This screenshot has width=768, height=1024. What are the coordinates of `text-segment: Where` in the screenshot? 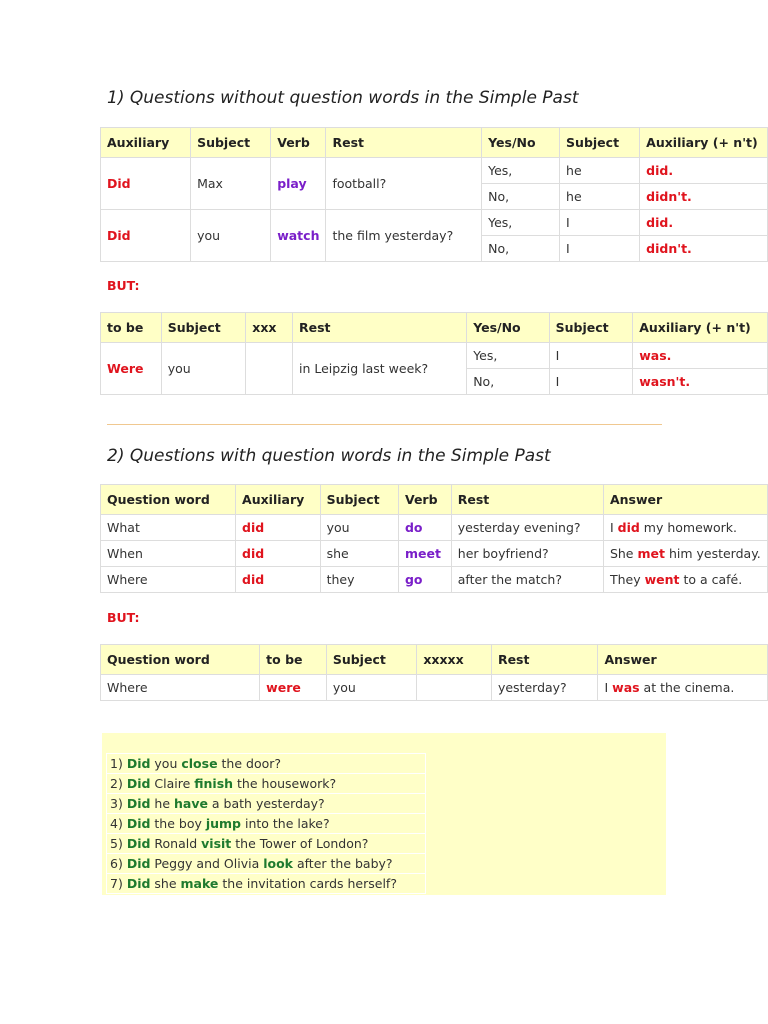 It's located at (127, 687).